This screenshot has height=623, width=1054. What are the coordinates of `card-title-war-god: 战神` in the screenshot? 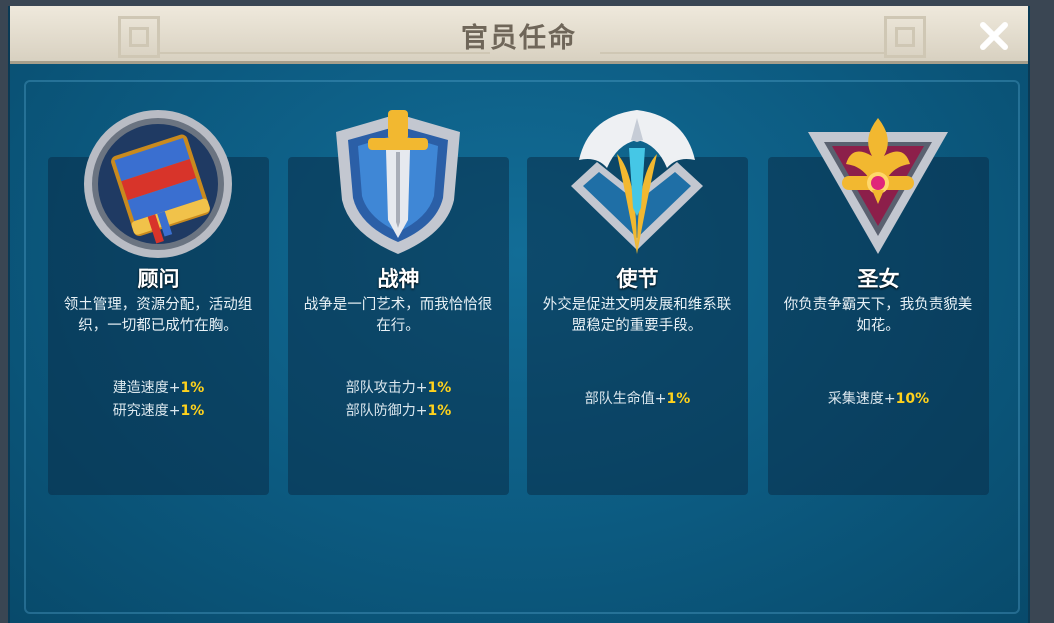 It's located at (398, 279).